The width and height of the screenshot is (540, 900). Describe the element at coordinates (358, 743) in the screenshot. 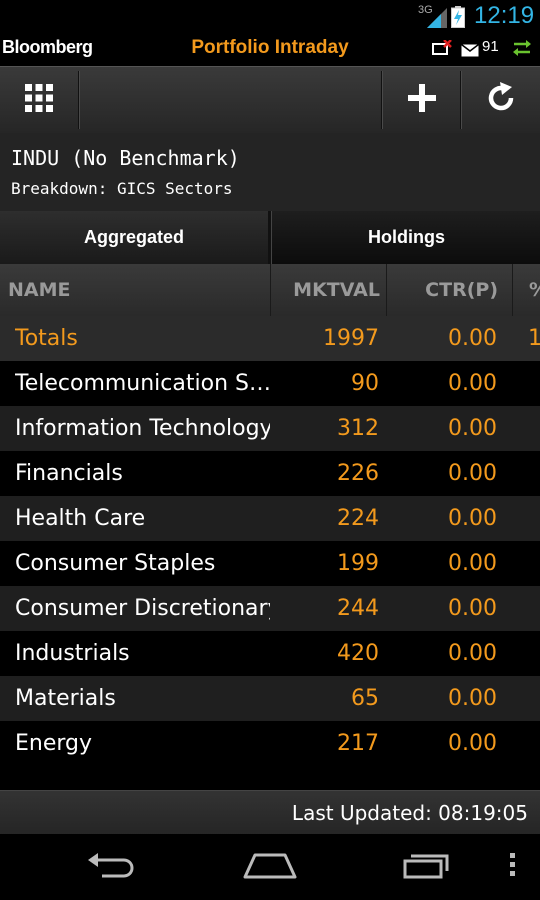

I see `row-mktval: 217` at that location.